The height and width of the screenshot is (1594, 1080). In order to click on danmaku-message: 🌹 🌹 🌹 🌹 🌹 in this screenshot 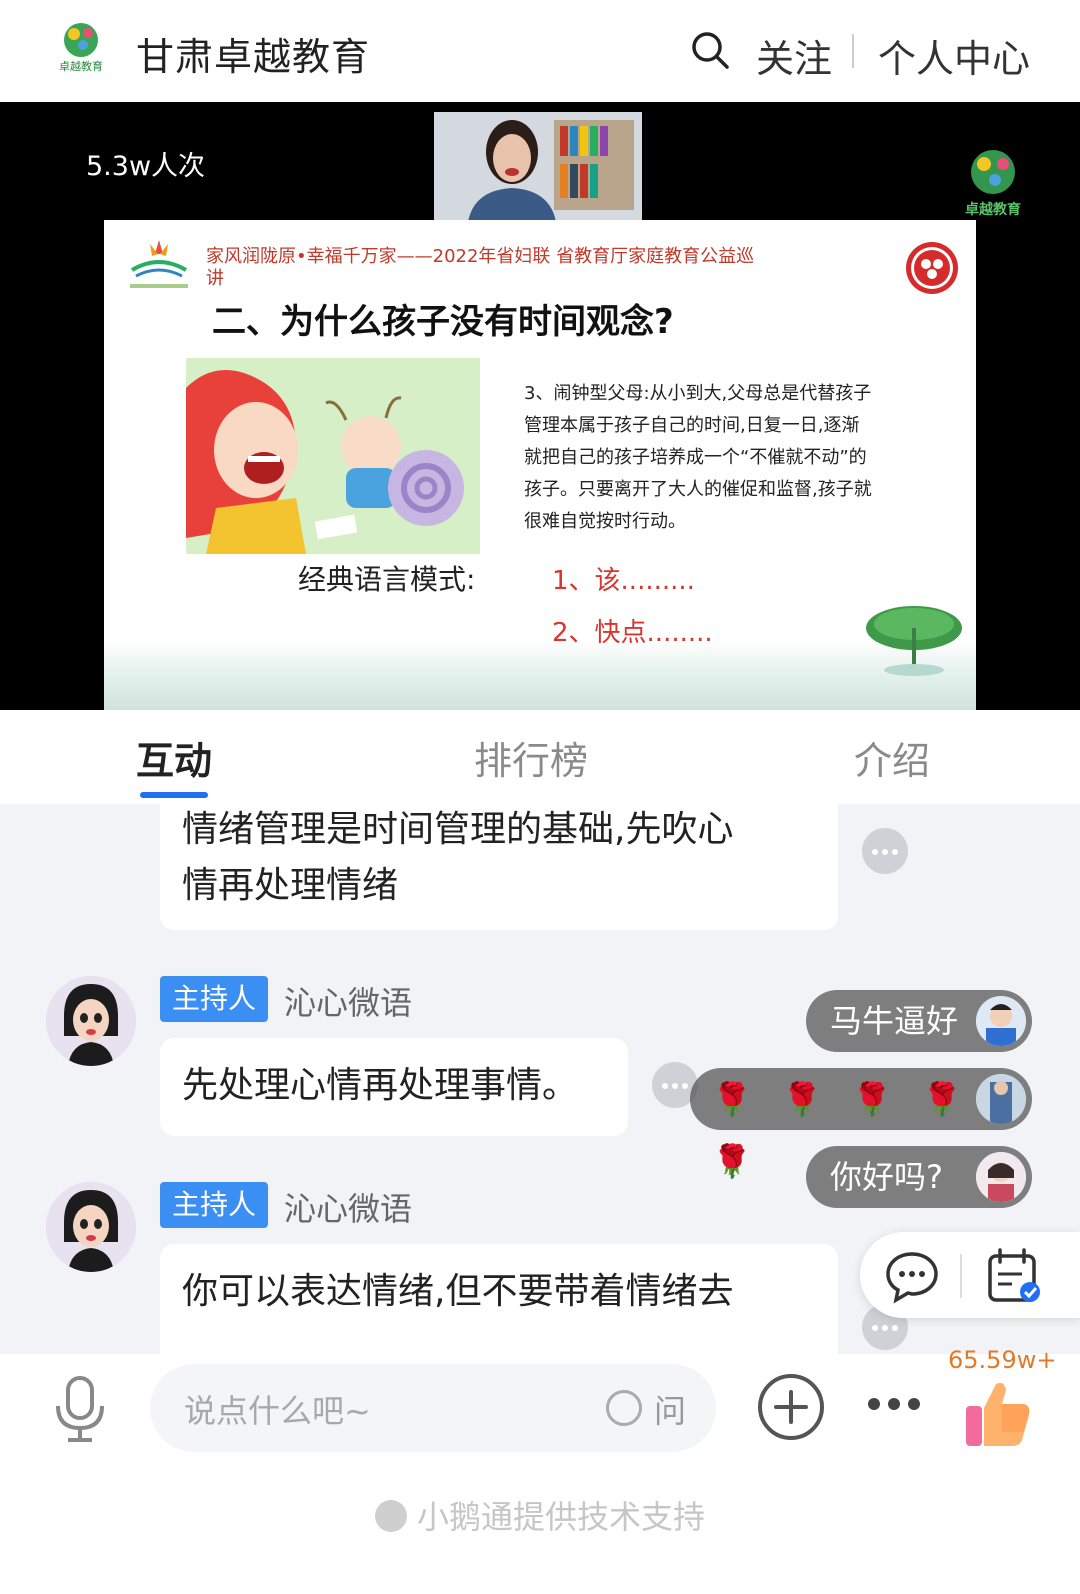, I will do `click(861, 1124)`.